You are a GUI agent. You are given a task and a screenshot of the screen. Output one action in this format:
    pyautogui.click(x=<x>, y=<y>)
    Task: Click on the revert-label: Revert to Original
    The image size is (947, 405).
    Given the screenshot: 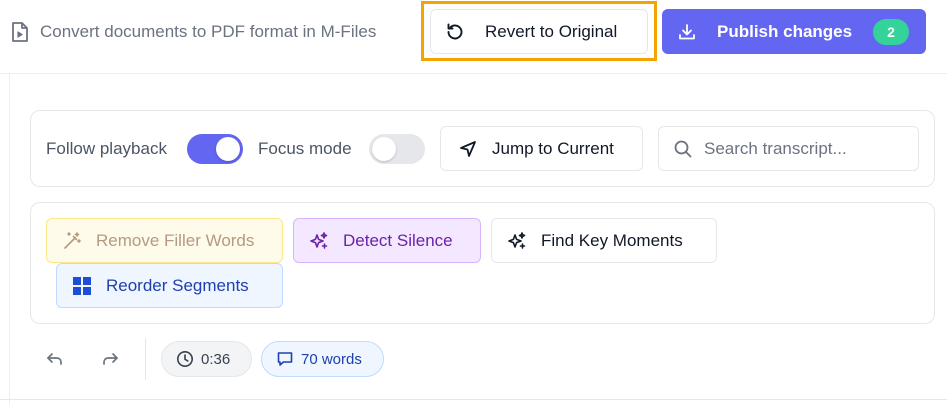 What is the action you would take?
    pyautogui.click(x=551, y=31)
    